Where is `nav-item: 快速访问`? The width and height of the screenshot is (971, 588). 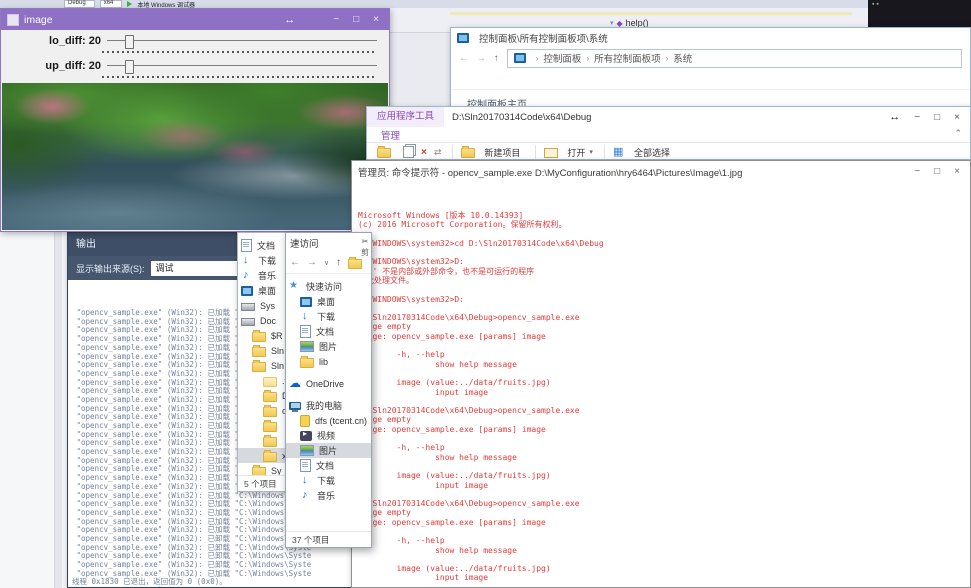 nav-item: 快速访问 is located at coordinates (328, 286).